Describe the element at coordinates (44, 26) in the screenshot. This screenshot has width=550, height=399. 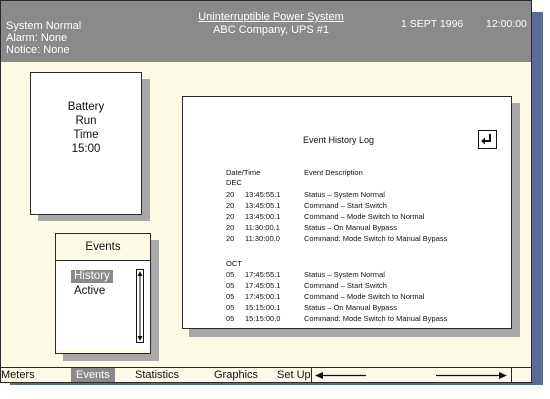
I see `system-status: System Normal` at that location.